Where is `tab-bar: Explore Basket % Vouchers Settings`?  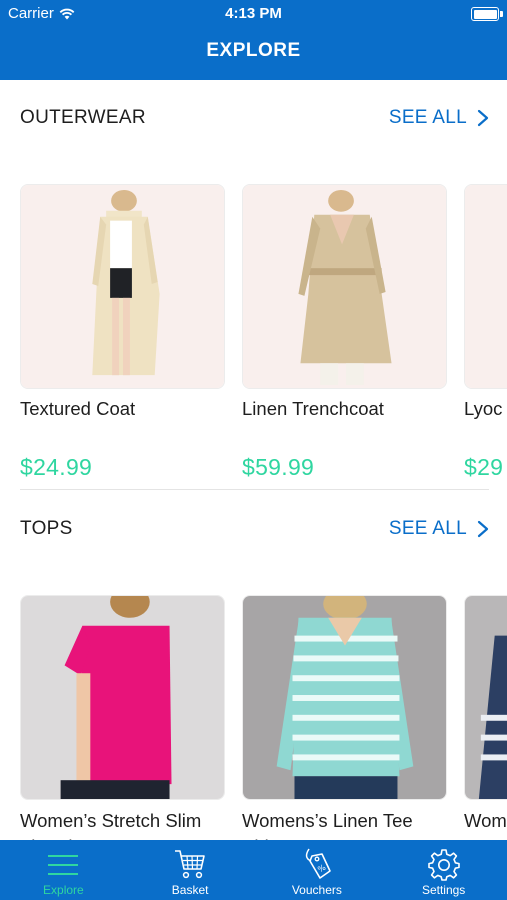 tab-bar: Explore Basket % Vouchers Settings is located at coordinates (253, 870).